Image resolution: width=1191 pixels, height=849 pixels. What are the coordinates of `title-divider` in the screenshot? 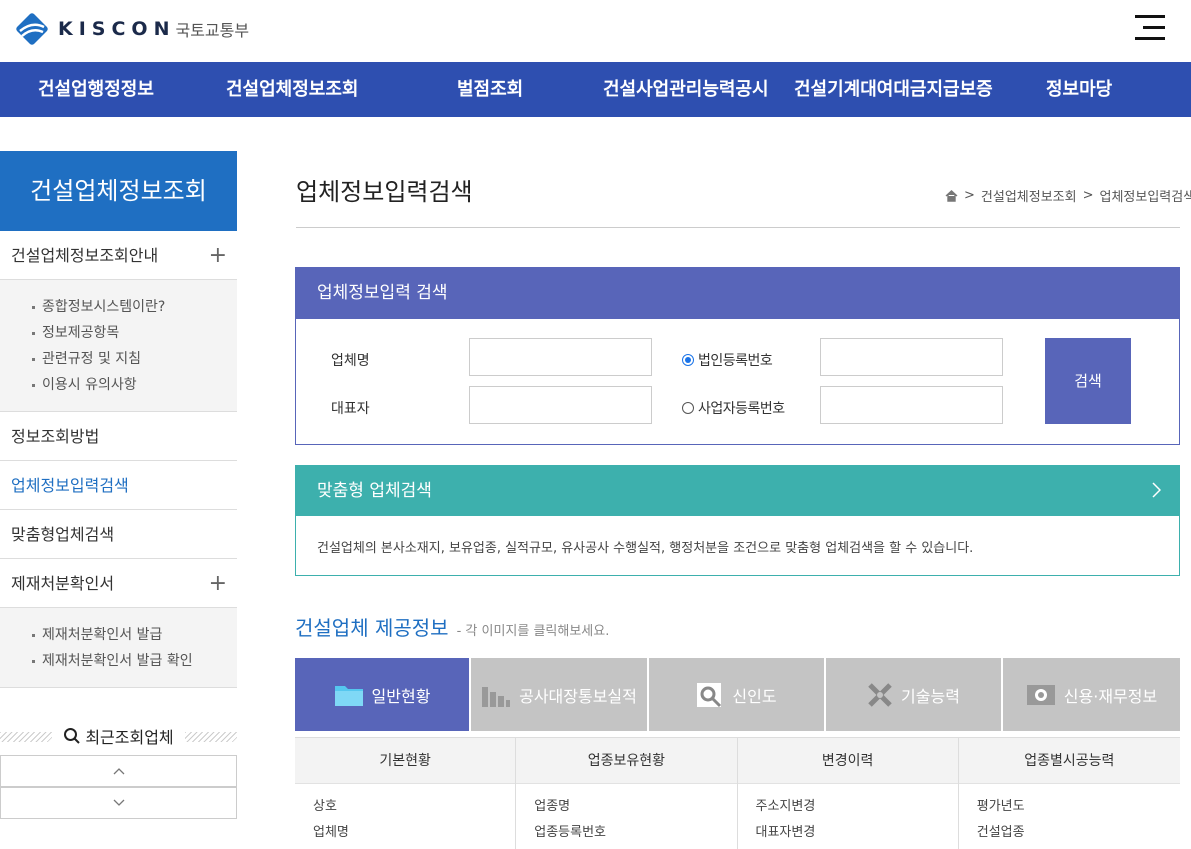 It's located at (738, 227).